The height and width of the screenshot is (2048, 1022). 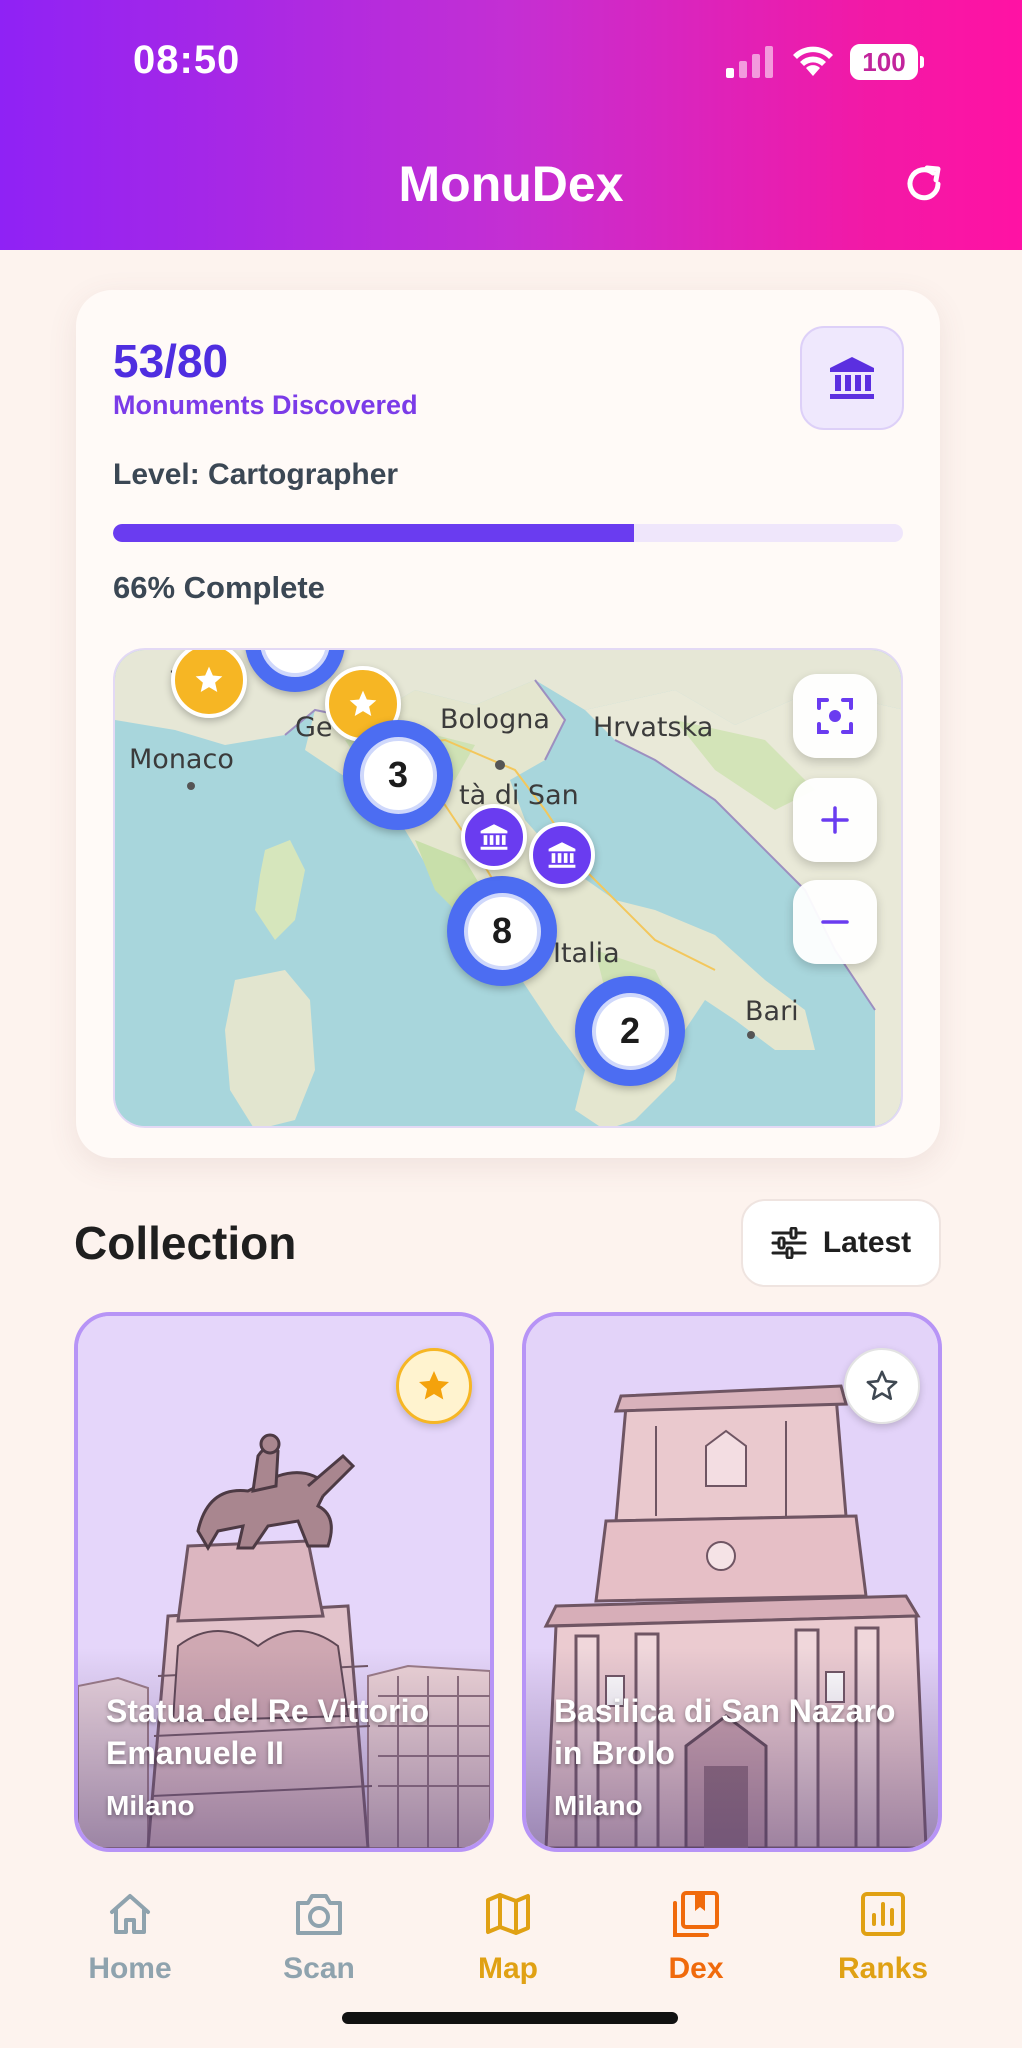 I want to click on progress-percent: 66% Complete, so click(x=219, y=587).